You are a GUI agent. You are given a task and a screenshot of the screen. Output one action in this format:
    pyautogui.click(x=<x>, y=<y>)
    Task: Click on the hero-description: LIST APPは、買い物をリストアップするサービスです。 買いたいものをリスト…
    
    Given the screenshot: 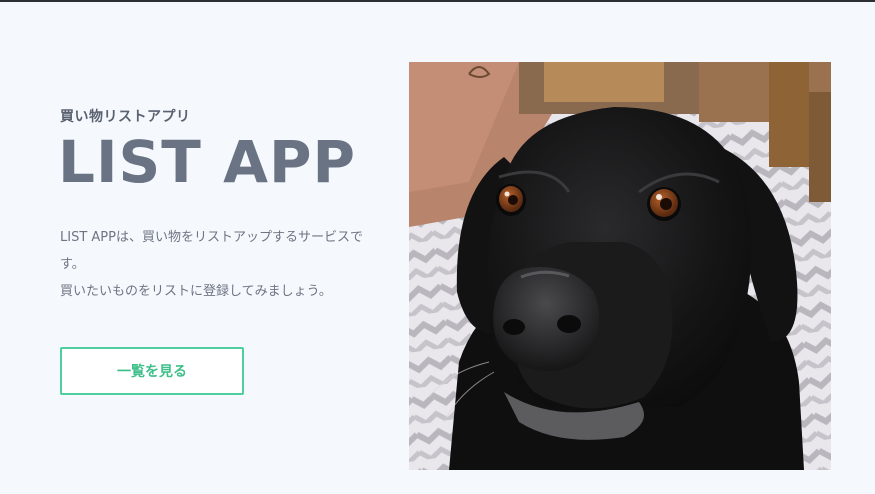 What is the action you would take?
    pyautogui.click(x=222, y=264)
    